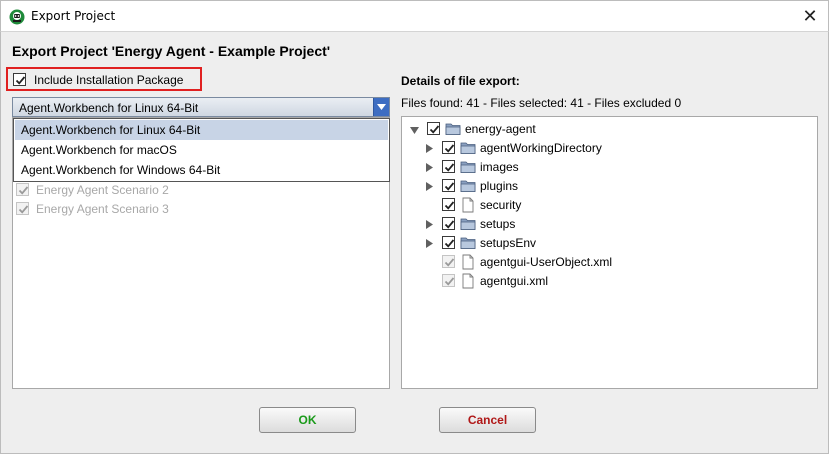  What do you see at coordinates (810, 16) in the screenshot?
I see `close-icon: ✕` at bounding box center [810, 16].